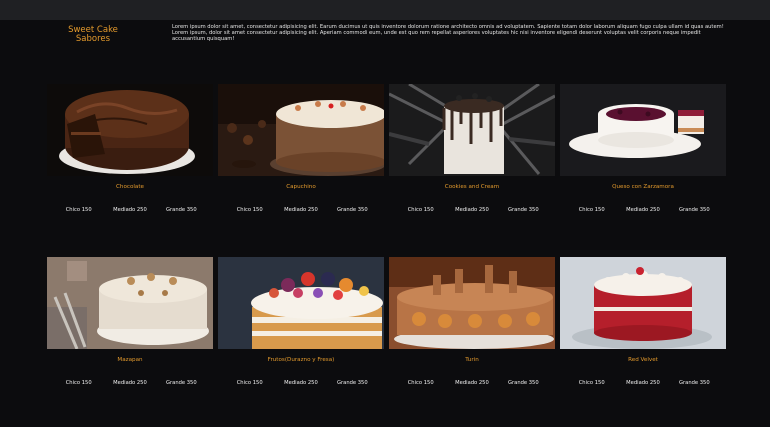 Image resolution: width=770 pixels, height=427 pixels. Describe the element at coordinates (472, 130) in the screenshot. I see `cookies-cream-cake-image` at that location.